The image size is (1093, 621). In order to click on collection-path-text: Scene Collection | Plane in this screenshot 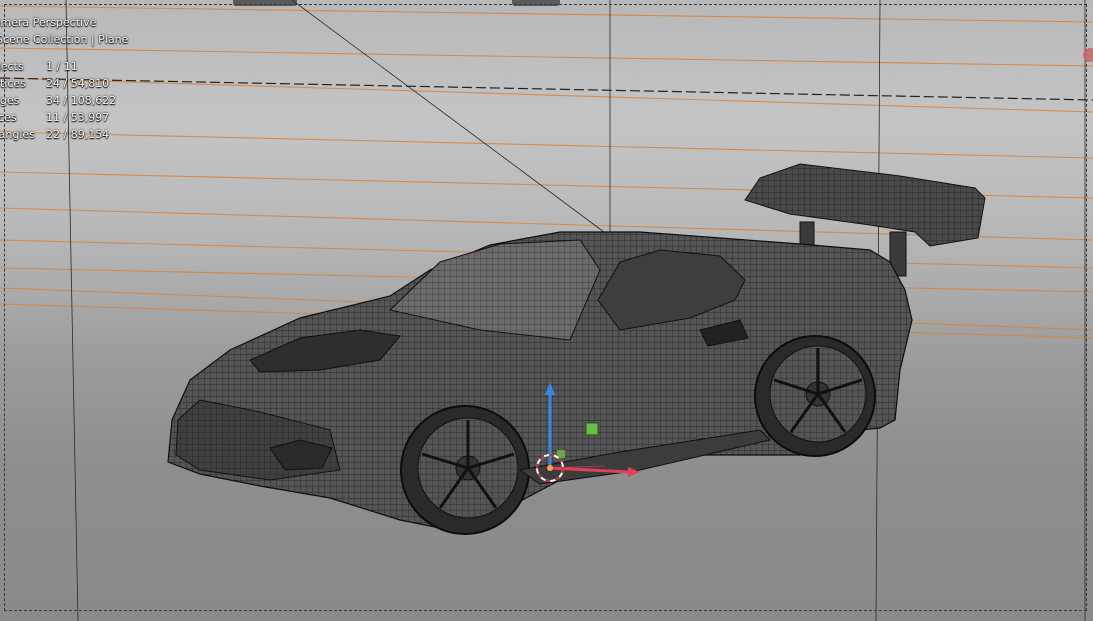, I will do `click(64, 39)`.